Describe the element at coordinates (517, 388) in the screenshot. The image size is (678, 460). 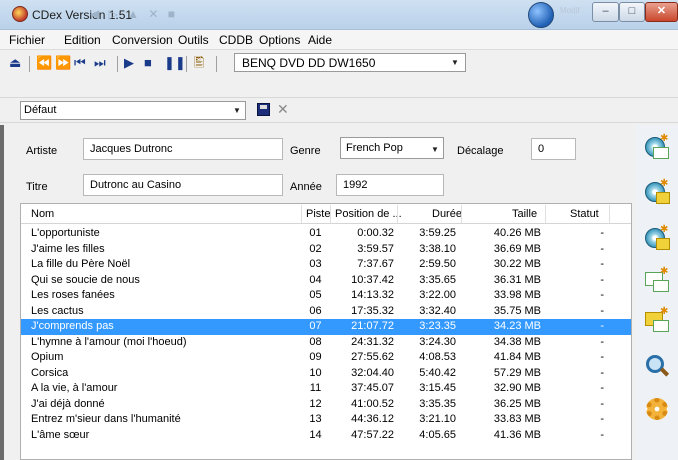
I see `track-size: 32.90 MB` at that location.